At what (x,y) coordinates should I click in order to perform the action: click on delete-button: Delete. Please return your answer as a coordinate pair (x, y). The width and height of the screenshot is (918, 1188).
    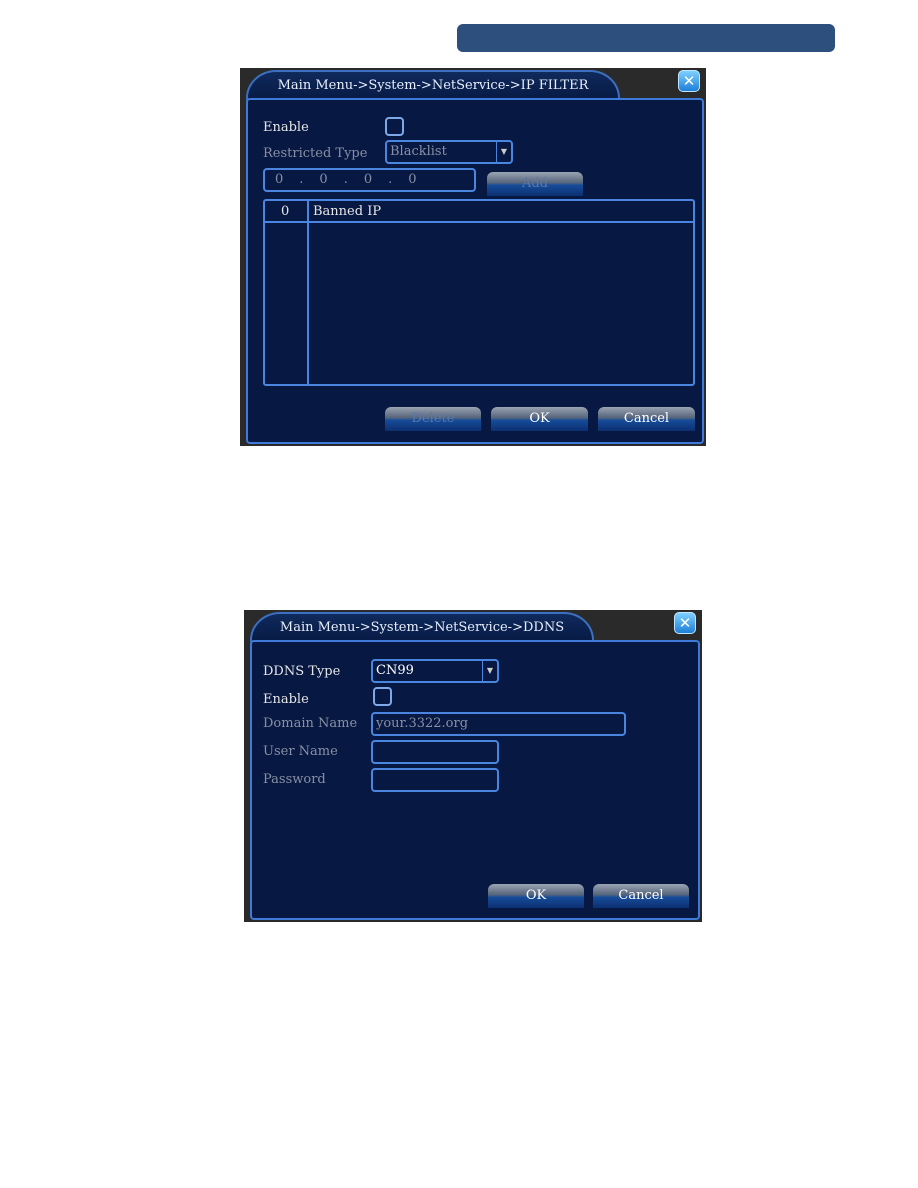
    Looking at the image, I should click on (433, 419).